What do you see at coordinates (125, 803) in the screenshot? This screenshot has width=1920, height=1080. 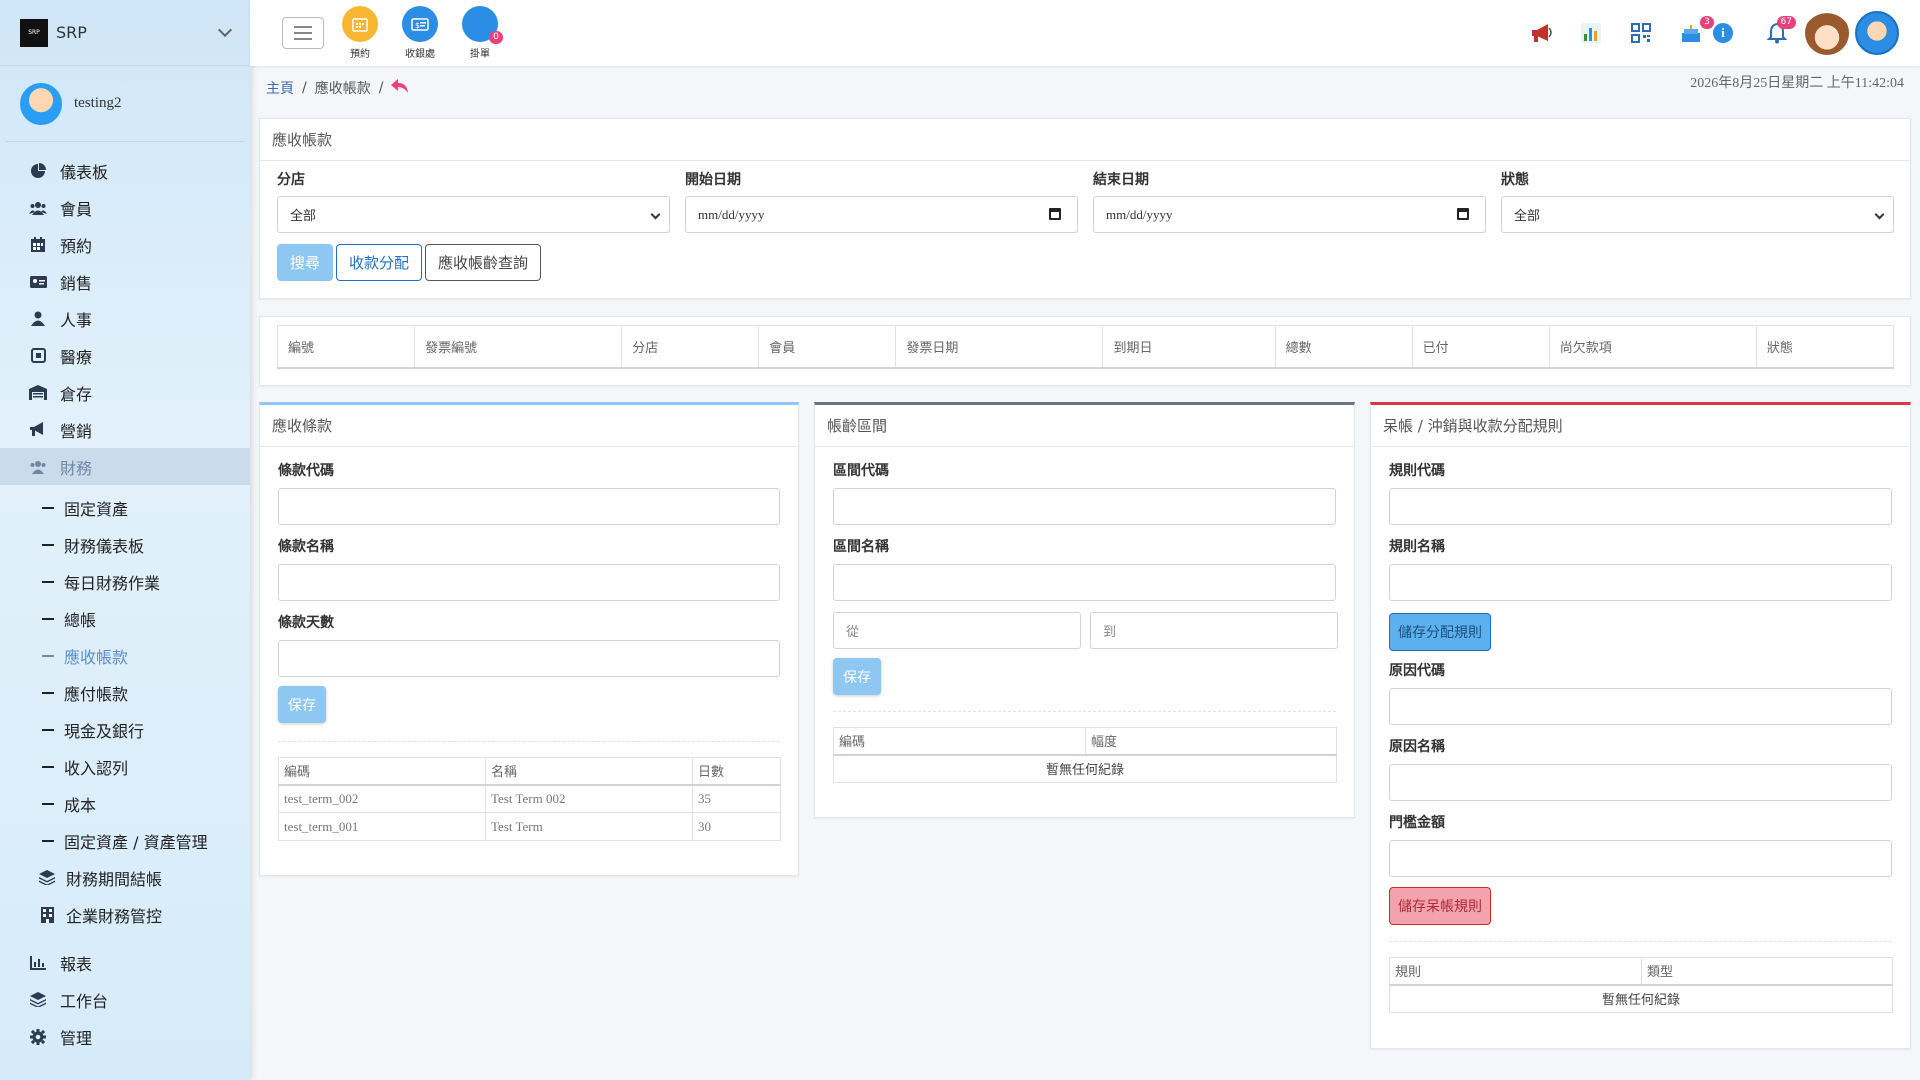 I see `sidebar-subitem-cost: 成本` at bounding box center [125, 803].